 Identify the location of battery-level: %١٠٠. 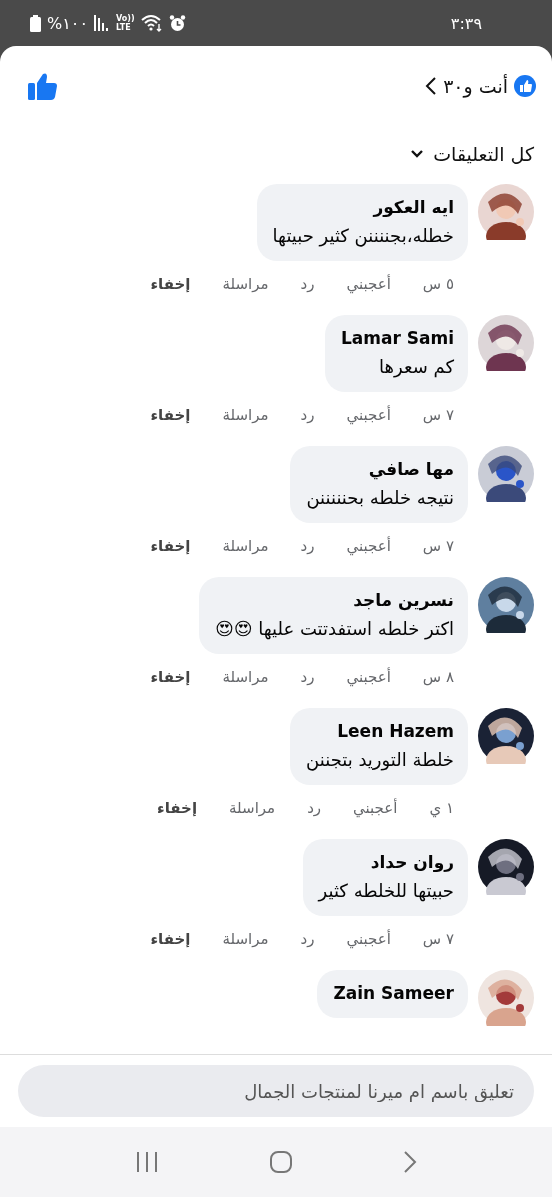
(67, 23).